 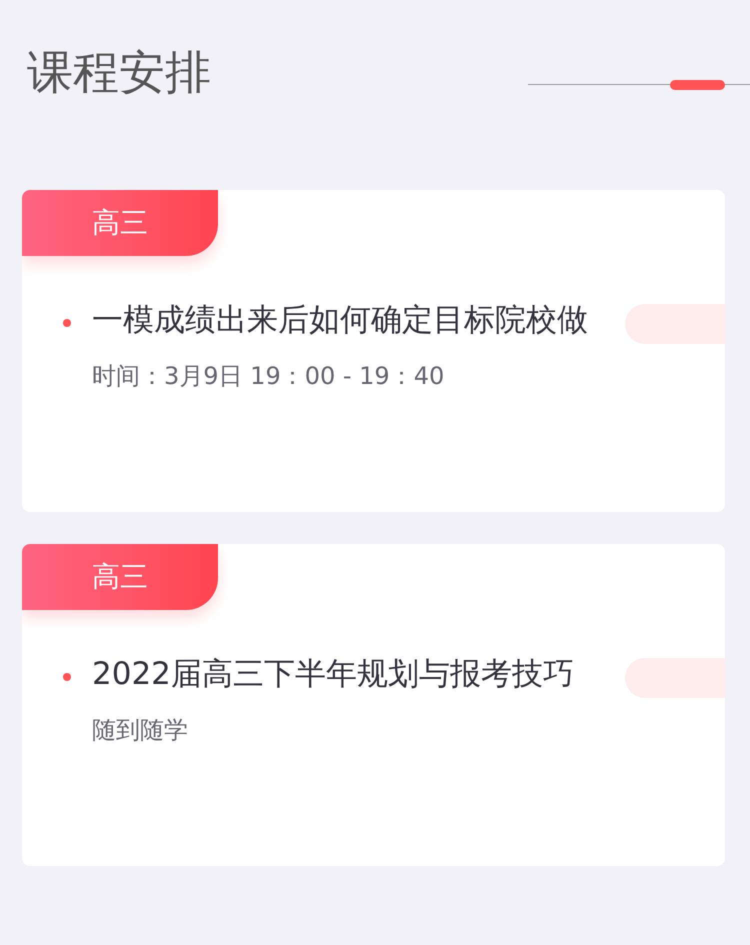 I want to click on course-subtitle: 随到随学, so click(x=140, y=730).